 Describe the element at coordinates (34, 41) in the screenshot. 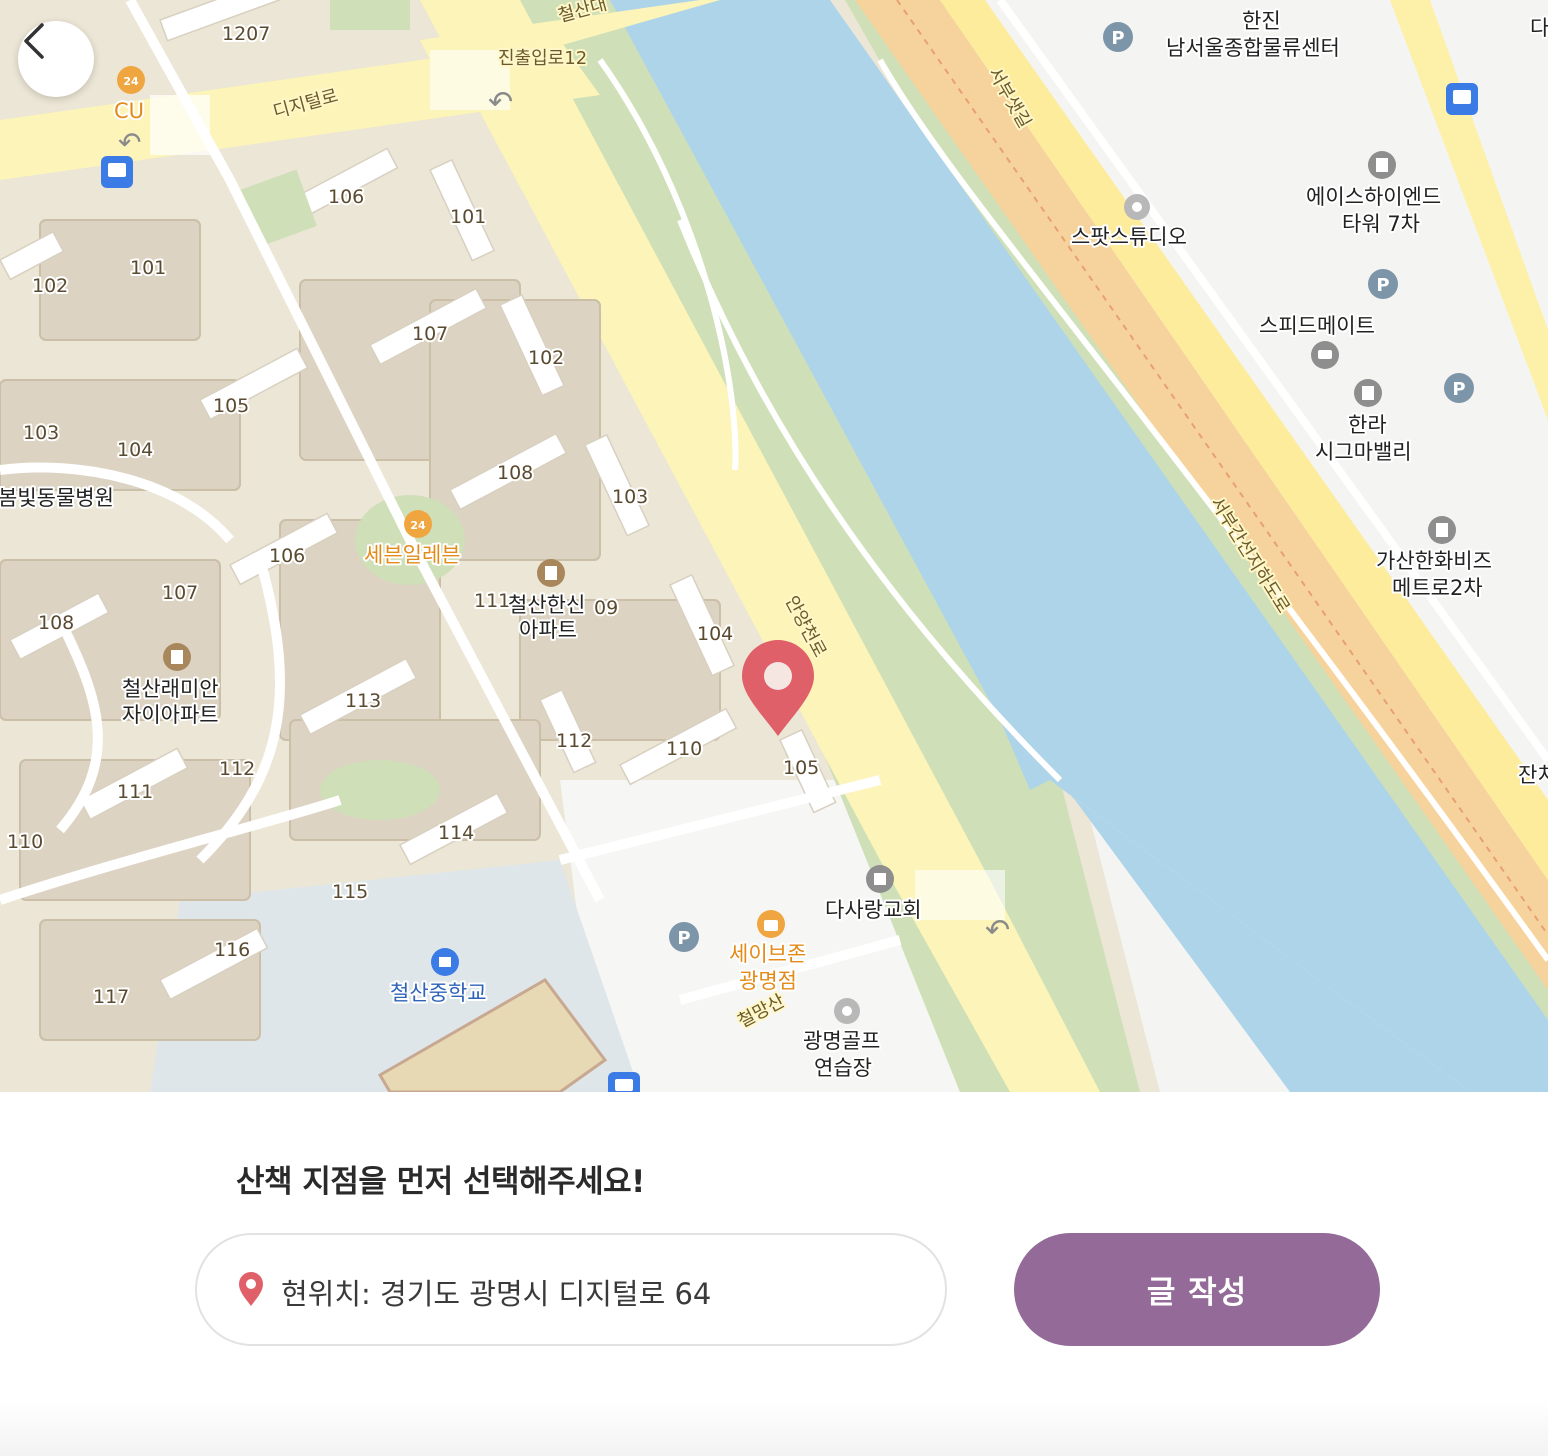

I see `chevron-left-icon` at that location.